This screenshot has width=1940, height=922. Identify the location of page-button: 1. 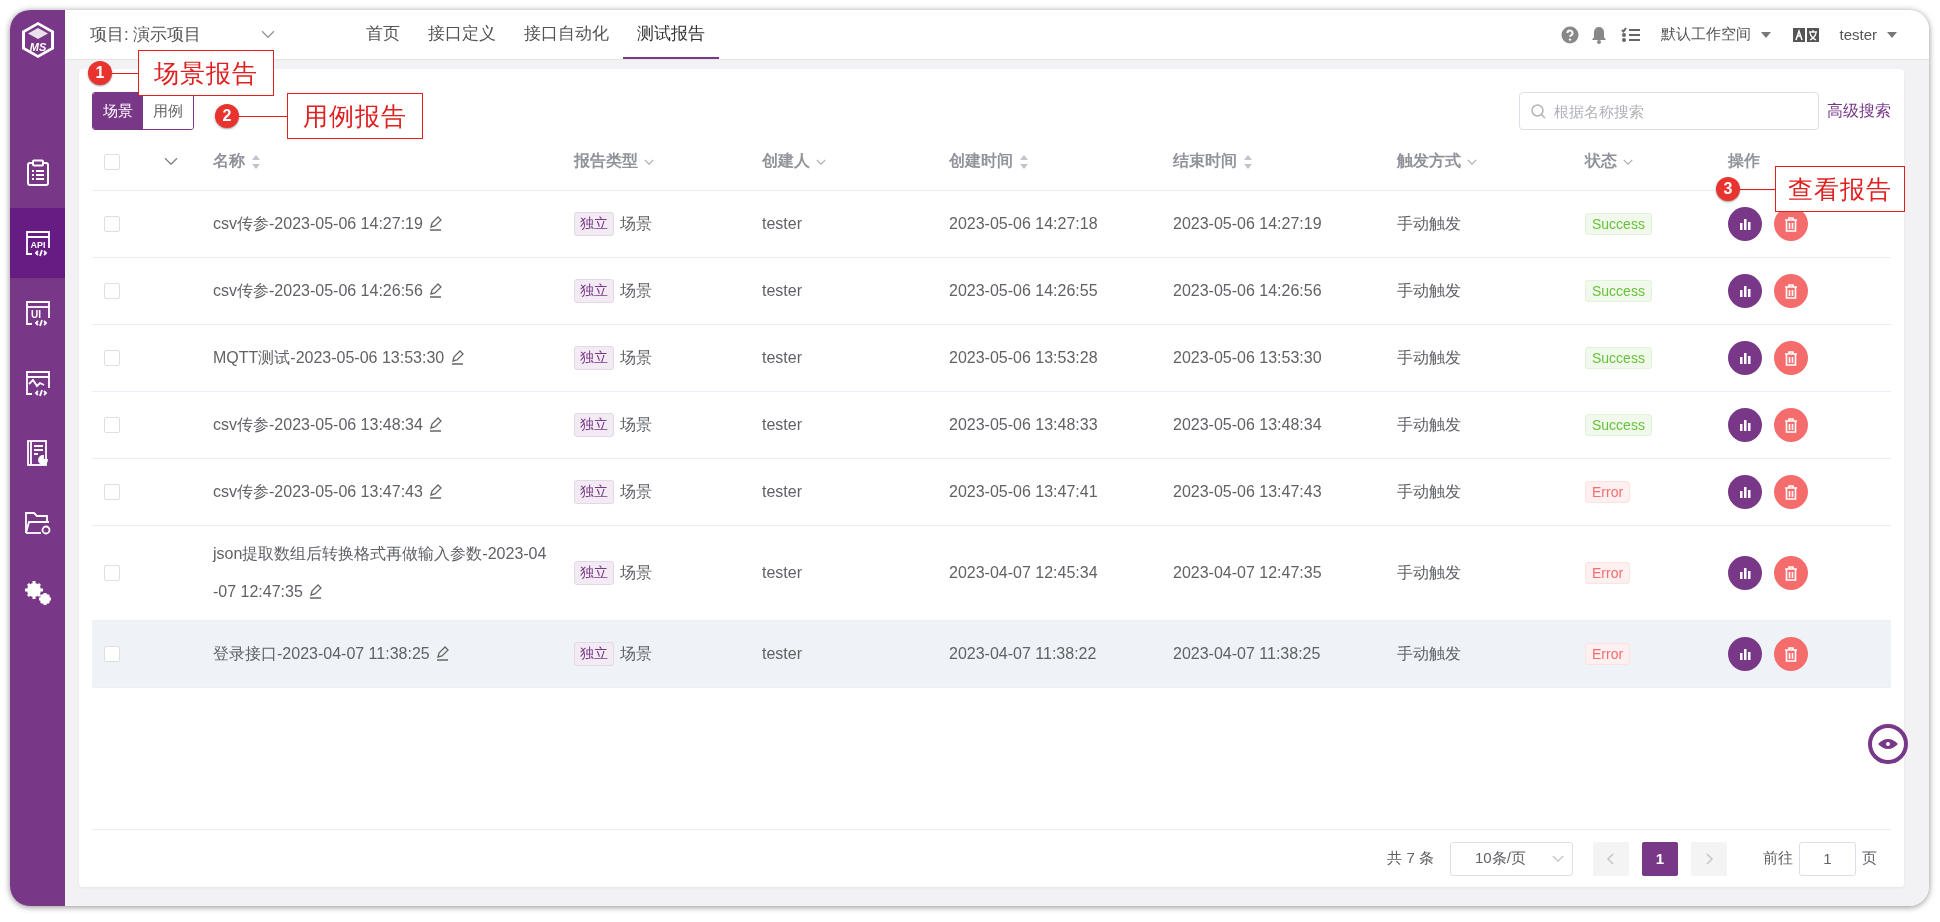
(1660, 858).